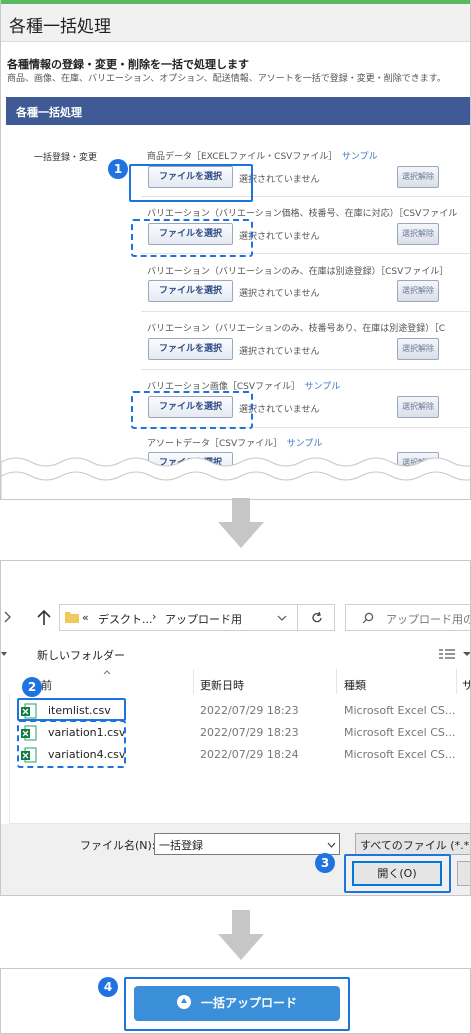 This screenshot has width=471, height=1034. What do you see at coordinates (355, 685) in the screenshot?
I see `column-type: 種類` at bounding box center [355, 685].